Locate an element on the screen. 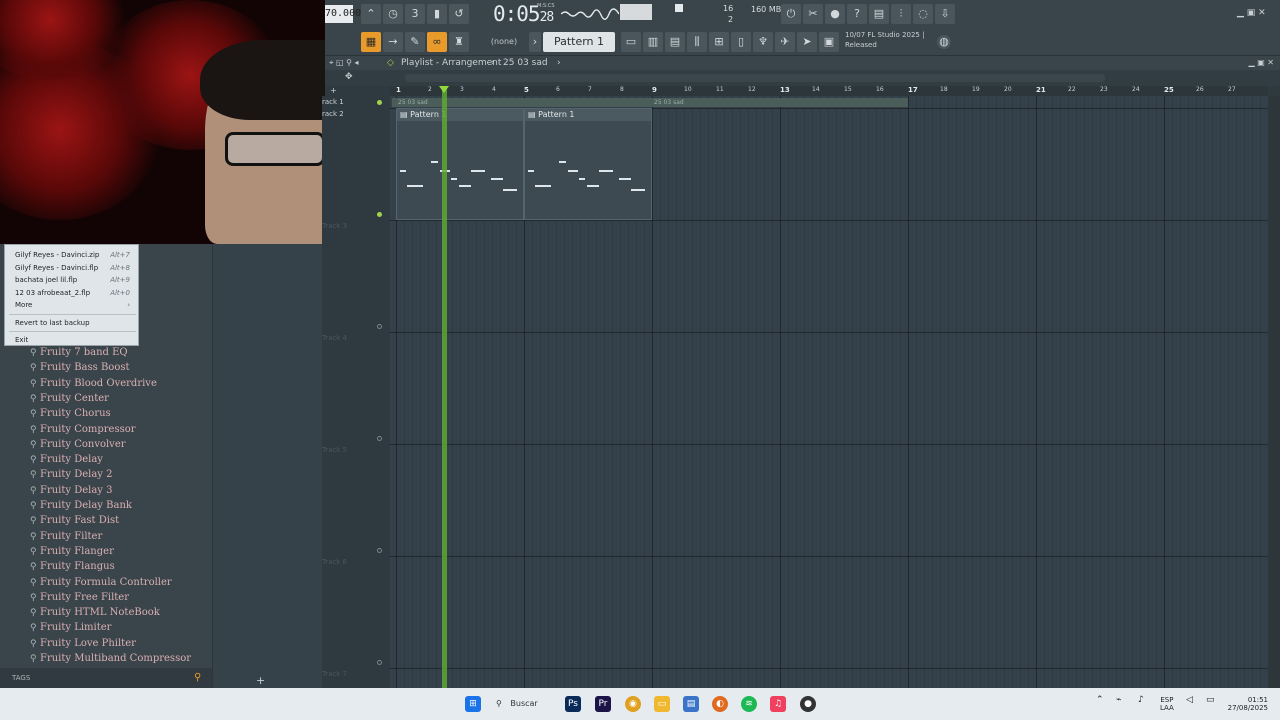  piano-icon: ▤ is located at coordinates (675, 42).